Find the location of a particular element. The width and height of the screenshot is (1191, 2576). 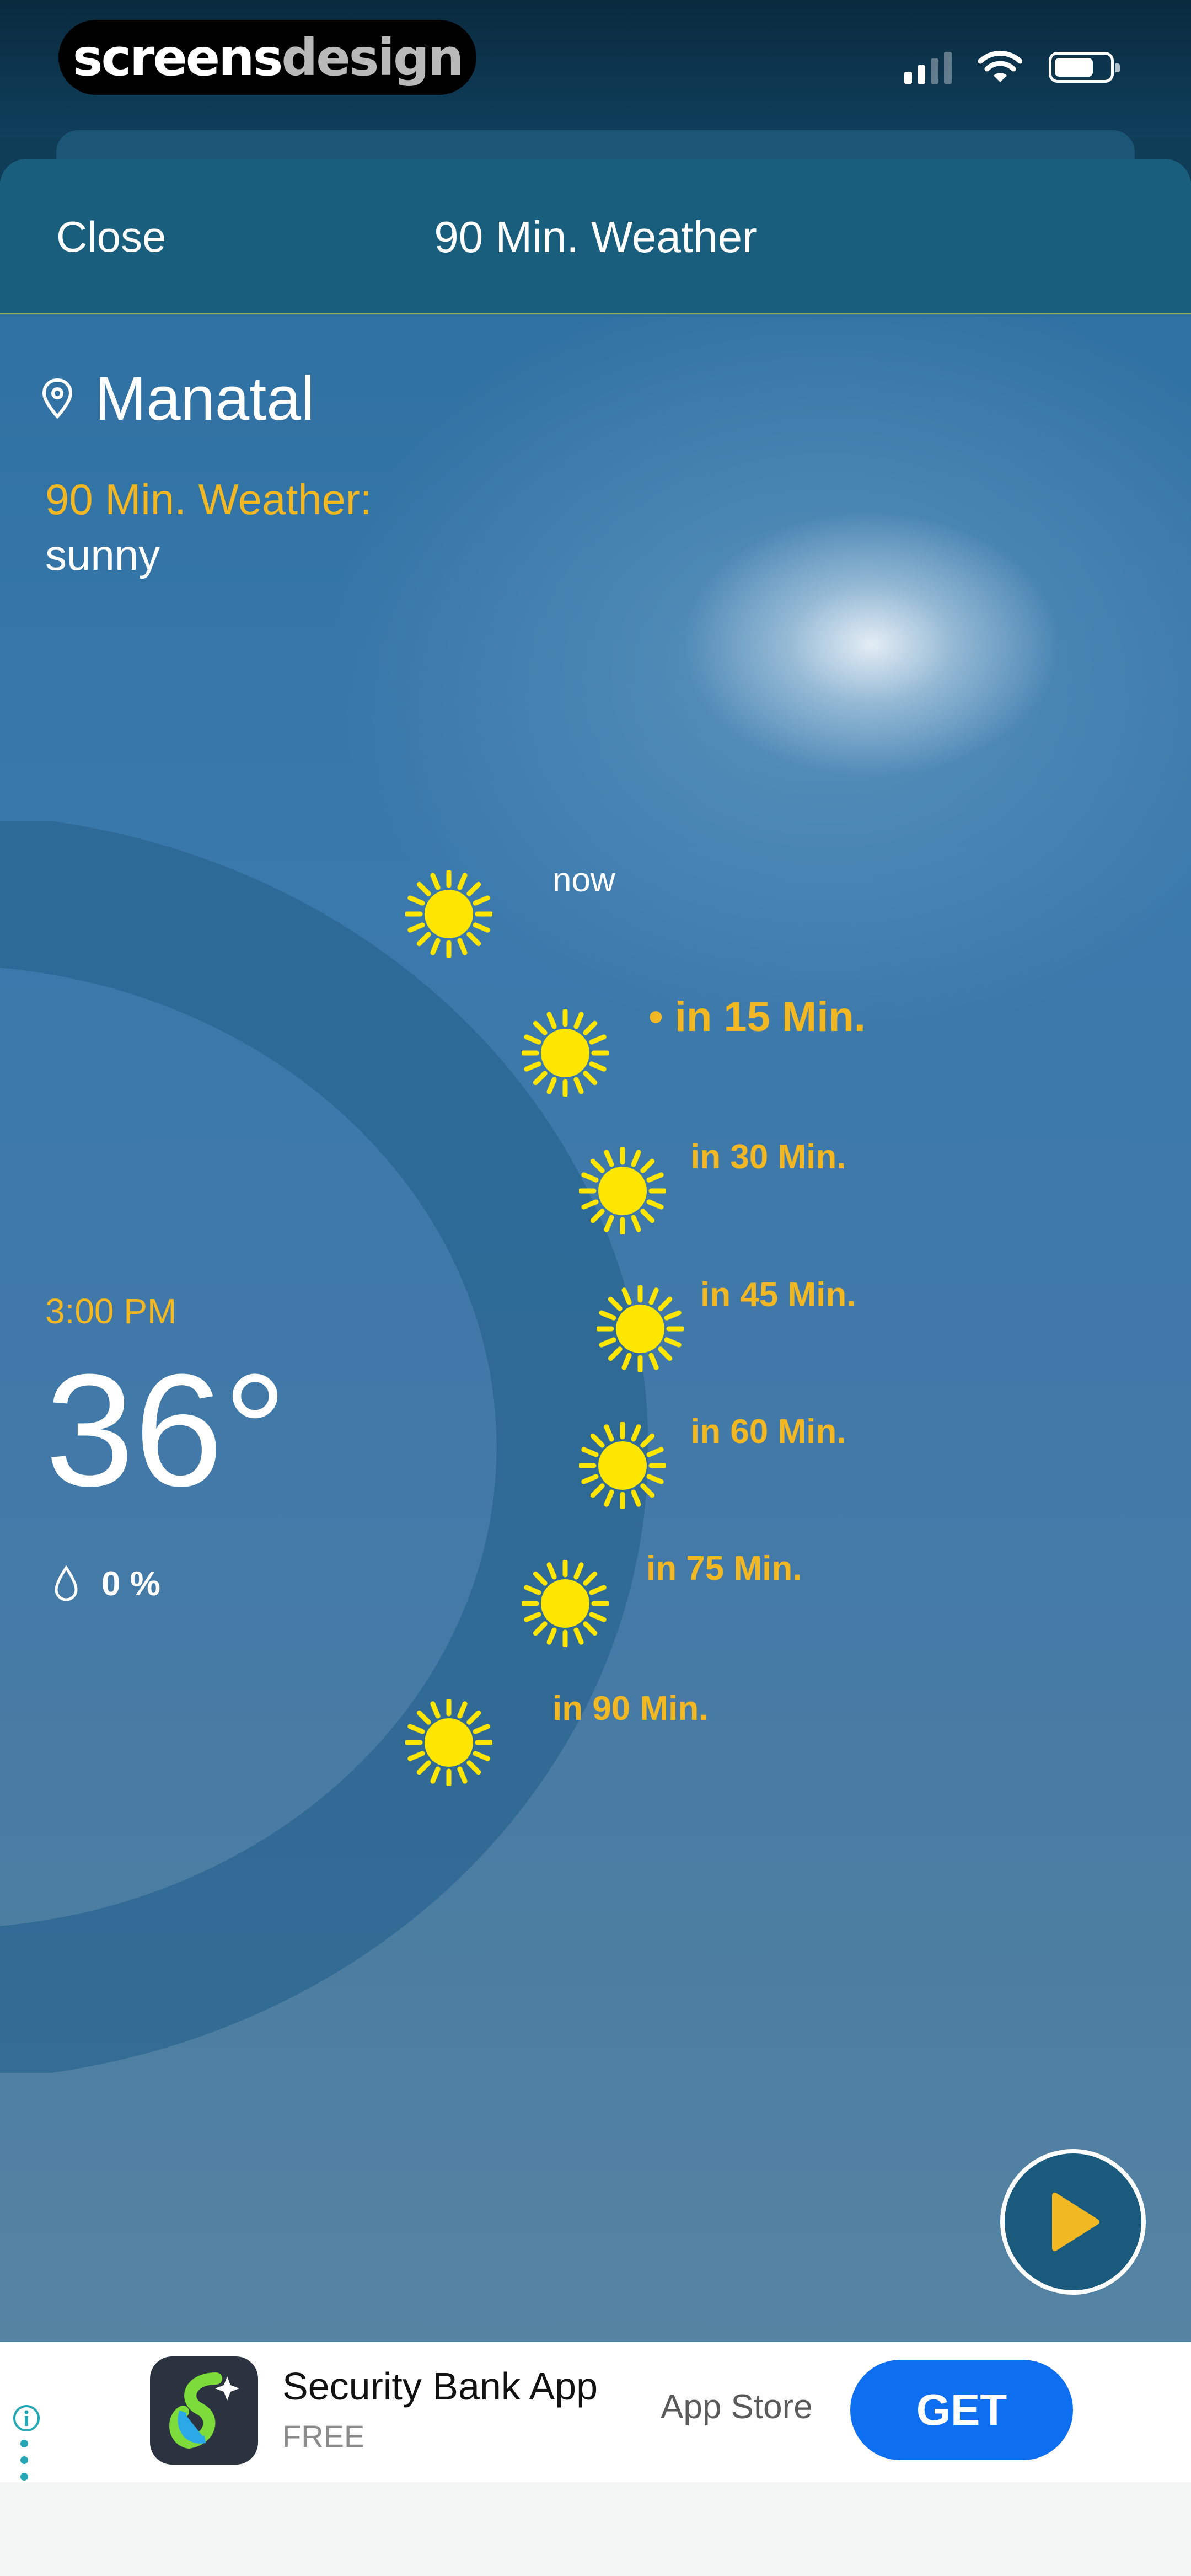

ad-banner: Security Bank App FREE App Store GET is located at coordinates (595, 2412).